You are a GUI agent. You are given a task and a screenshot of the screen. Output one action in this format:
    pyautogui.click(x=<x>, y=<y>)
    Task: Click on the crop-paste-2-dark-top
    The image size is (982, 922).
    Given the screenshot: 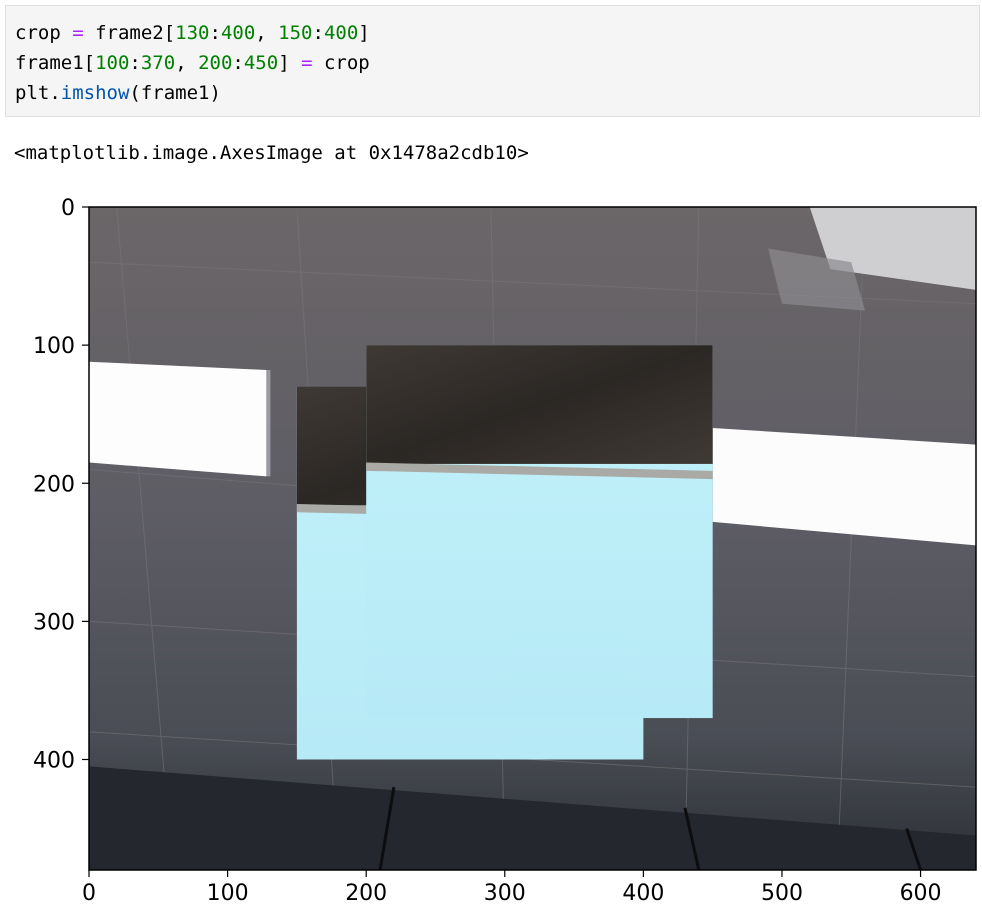 What is the action you would take?
    pyautogui.click(x=539, y=404)
    